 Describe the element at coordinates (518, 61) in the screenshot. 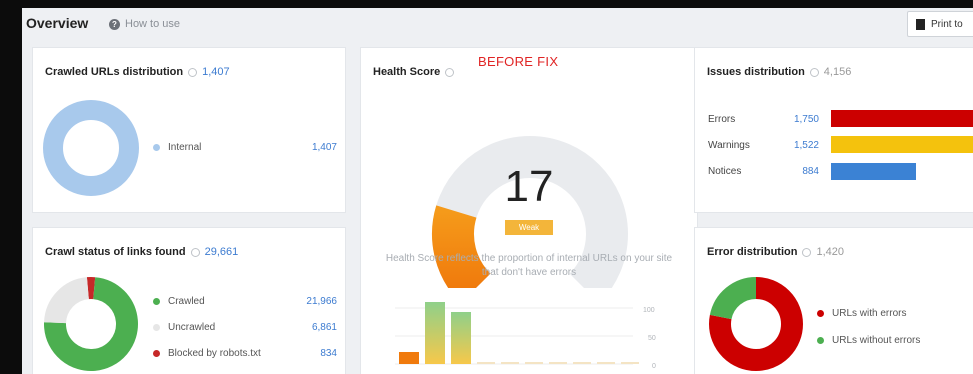

I see `before-fix-annotation: BEFORE FIX` at that location.